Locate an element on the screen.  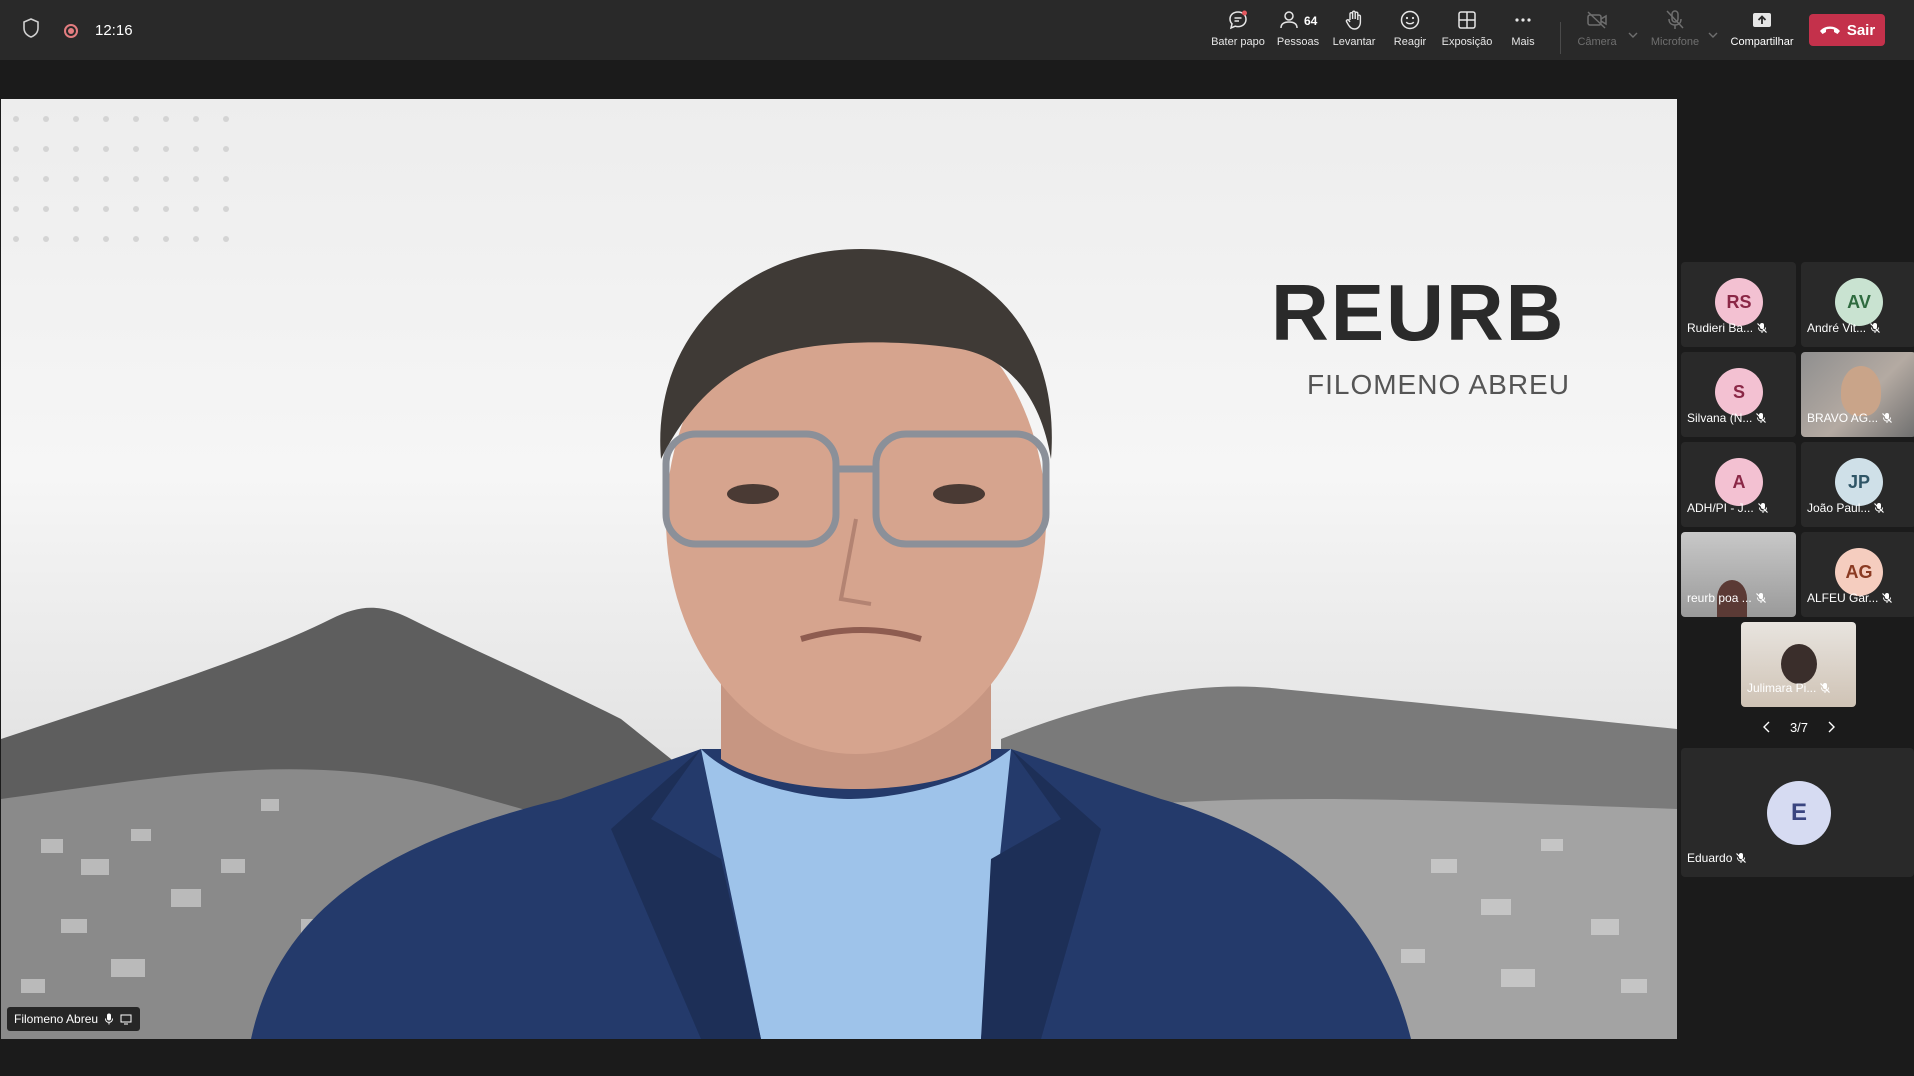
avatar: A is located at coordinates (1739, 482).